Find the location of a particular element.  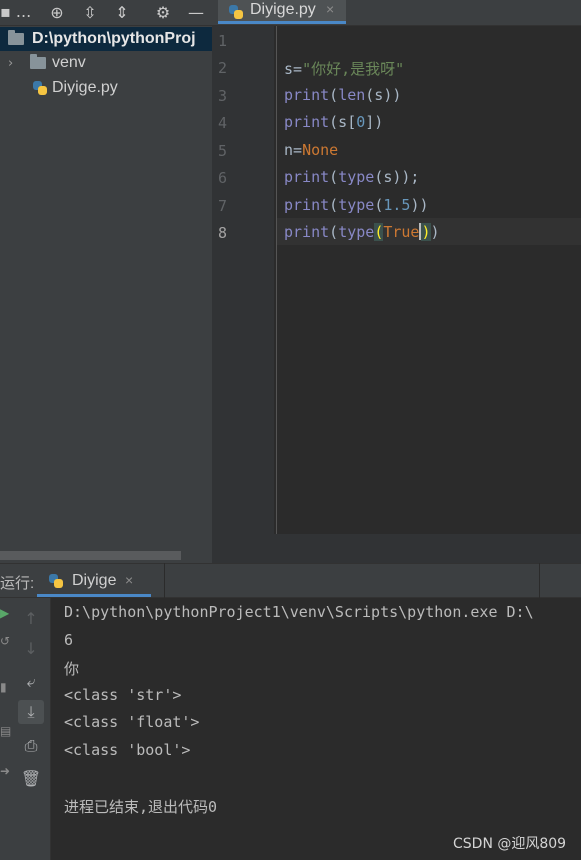

line-number: 7 is located at coordinates (223, 206).